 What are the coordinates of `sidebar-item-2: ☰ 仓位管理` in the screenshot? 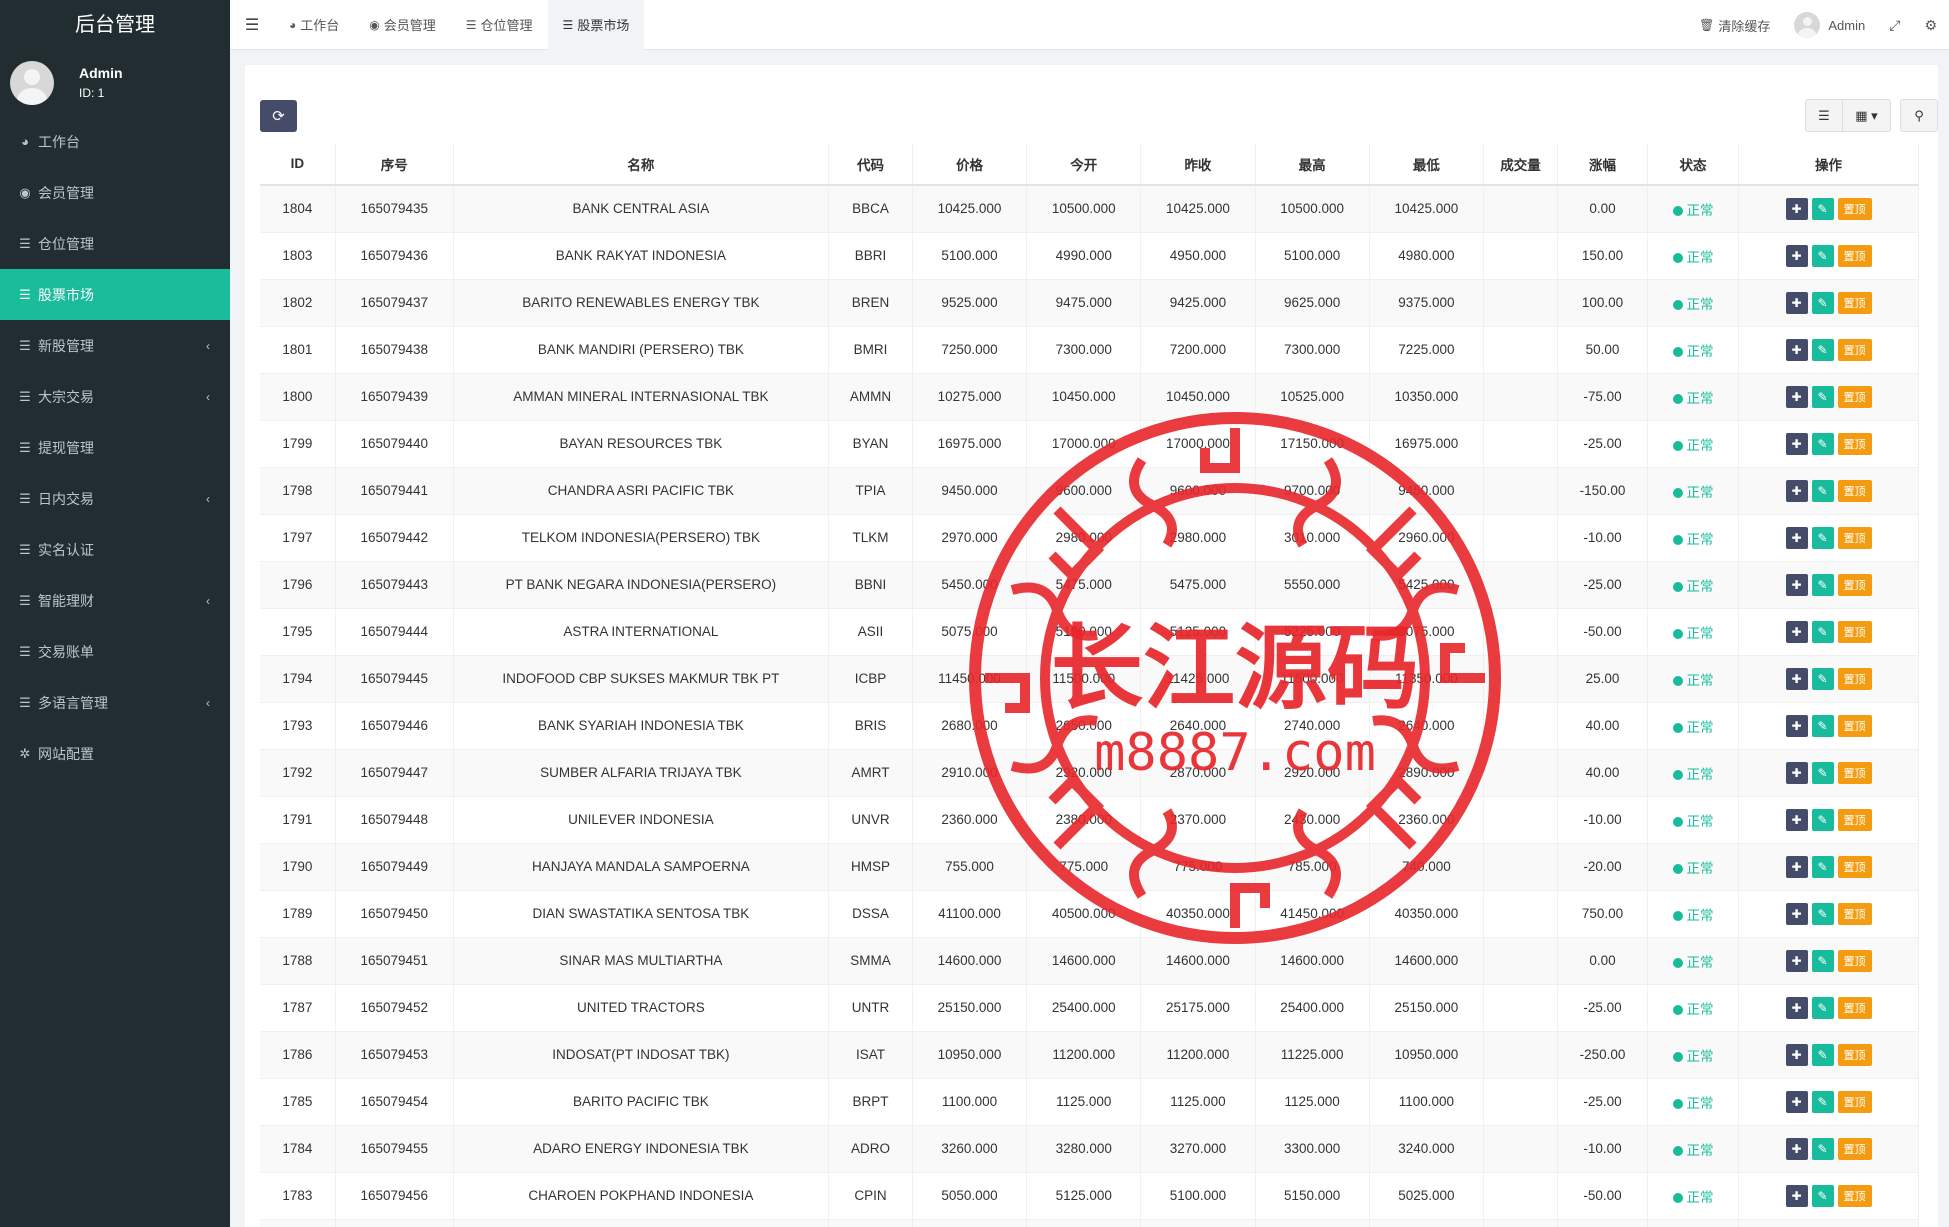 It's located at (115, 243).